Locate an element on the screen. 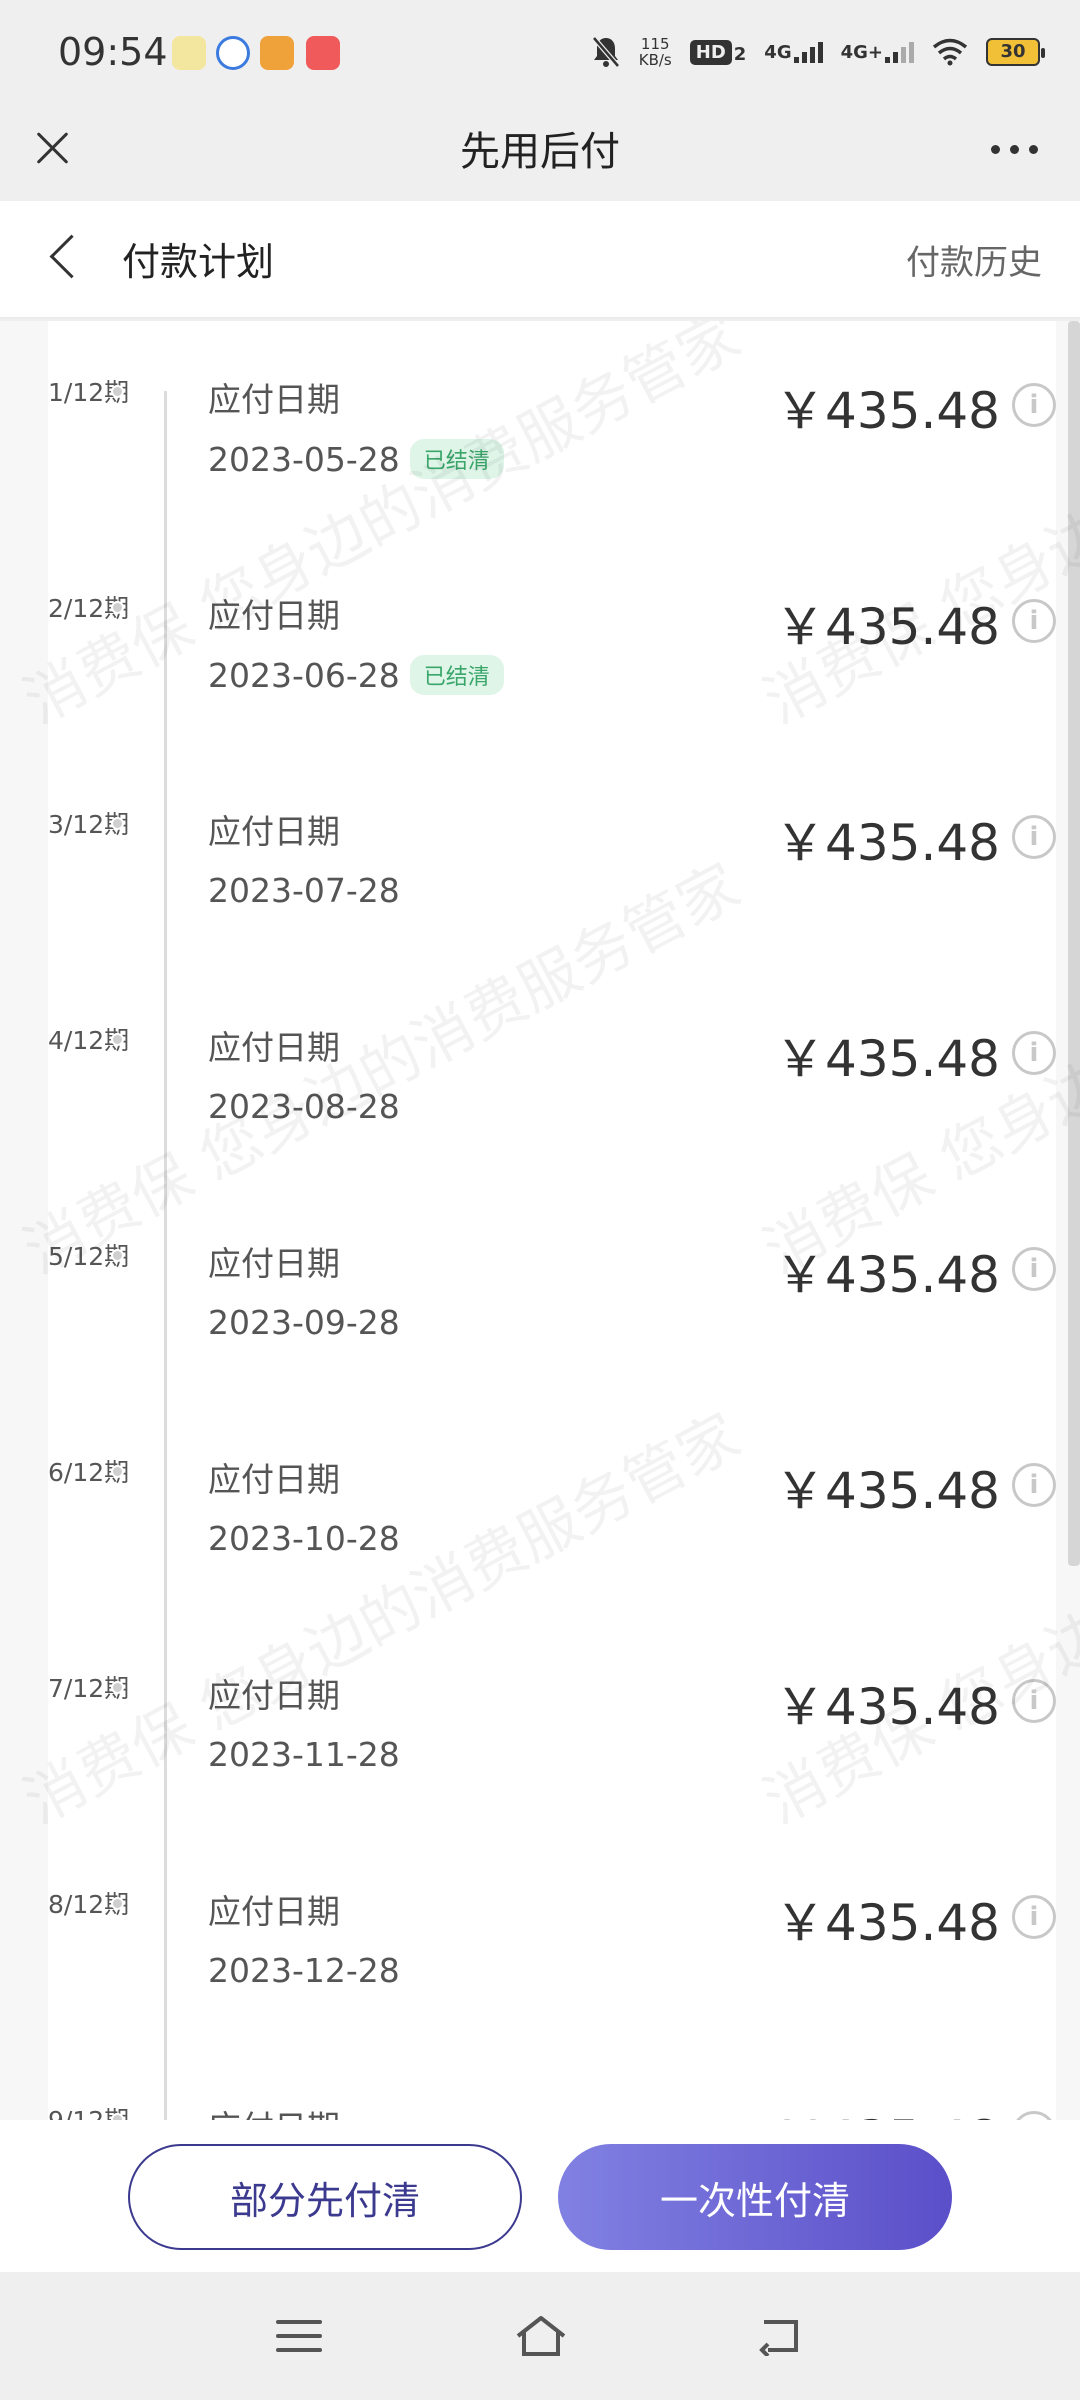 Image resolution: width=1080 pixels, height=2400 pixels. payment-row: 3/12期 应付日期 2023-07-28 ￥435.48 i is located at coordinates (552, 861).